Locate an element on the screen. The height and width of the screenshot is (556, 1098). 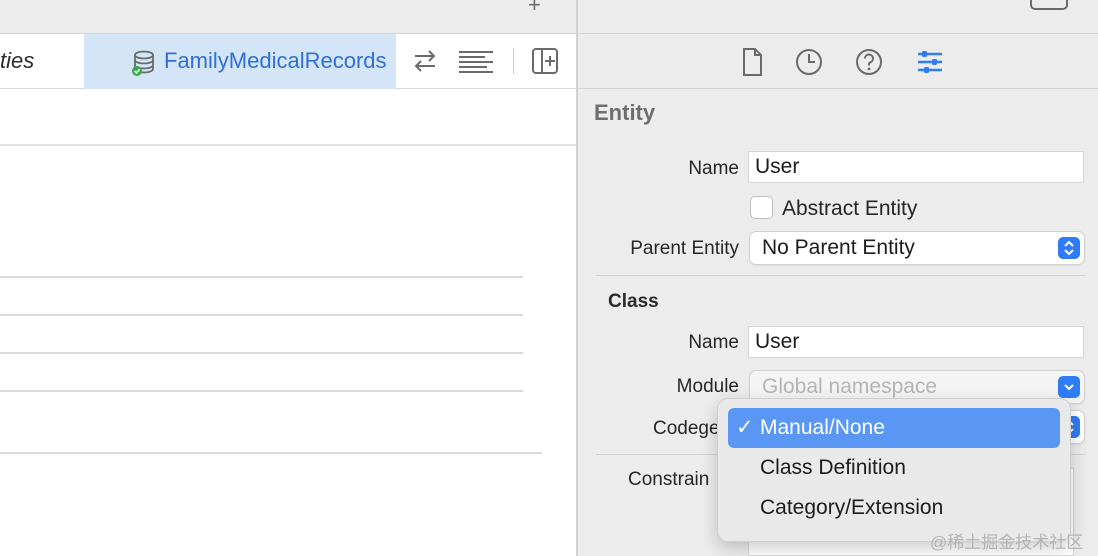
toolbar-separator is located at coordinates (513, 61).